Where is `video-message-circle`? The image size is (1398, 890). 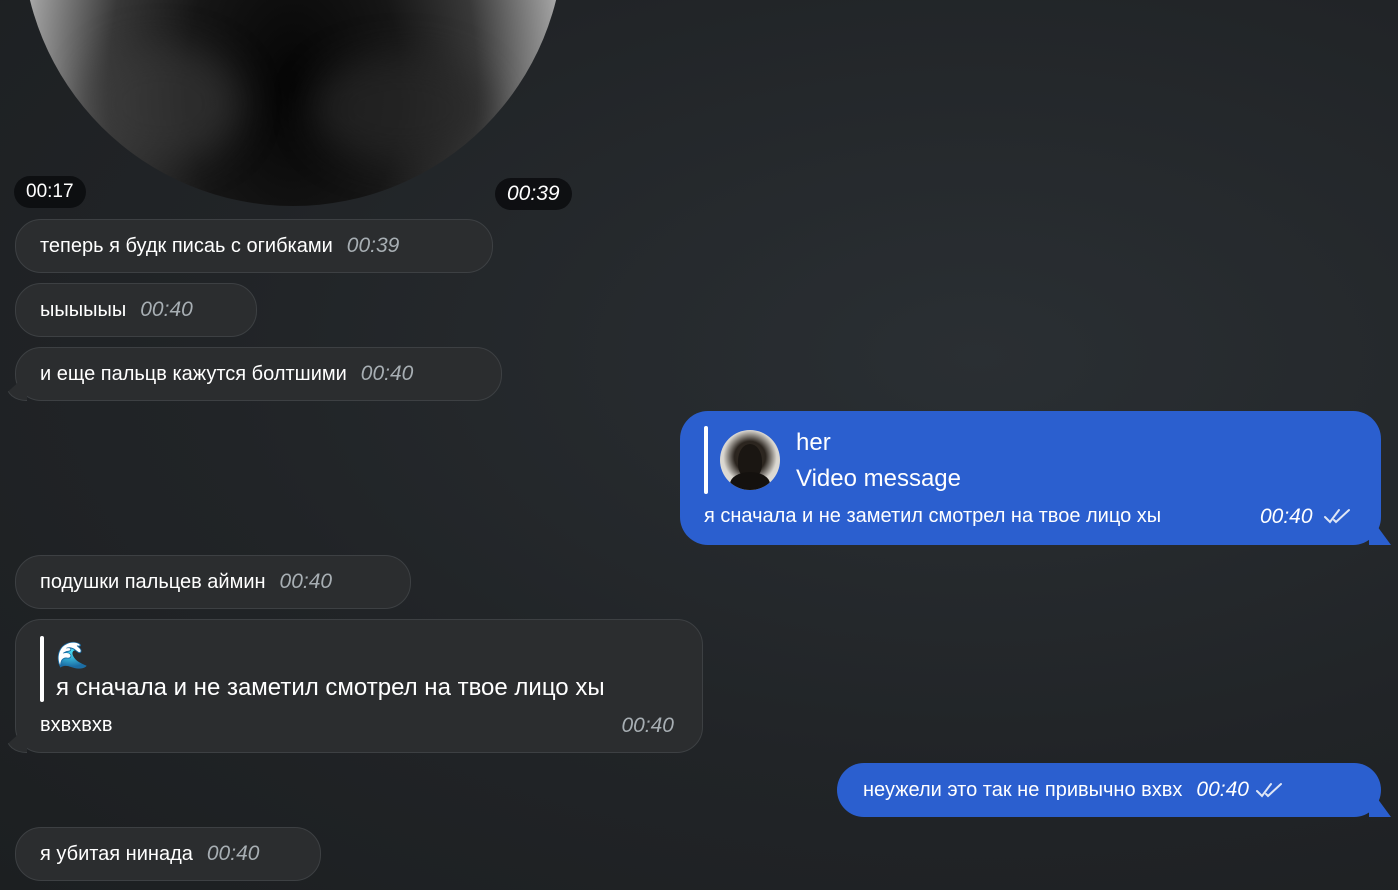
video-message-circle is located at coordinates (293, 103).